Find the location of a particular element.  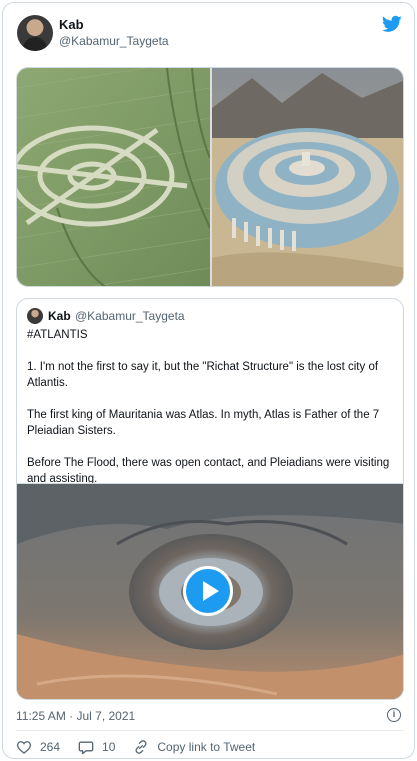

heart-icon is located at coordinates (24, 747).